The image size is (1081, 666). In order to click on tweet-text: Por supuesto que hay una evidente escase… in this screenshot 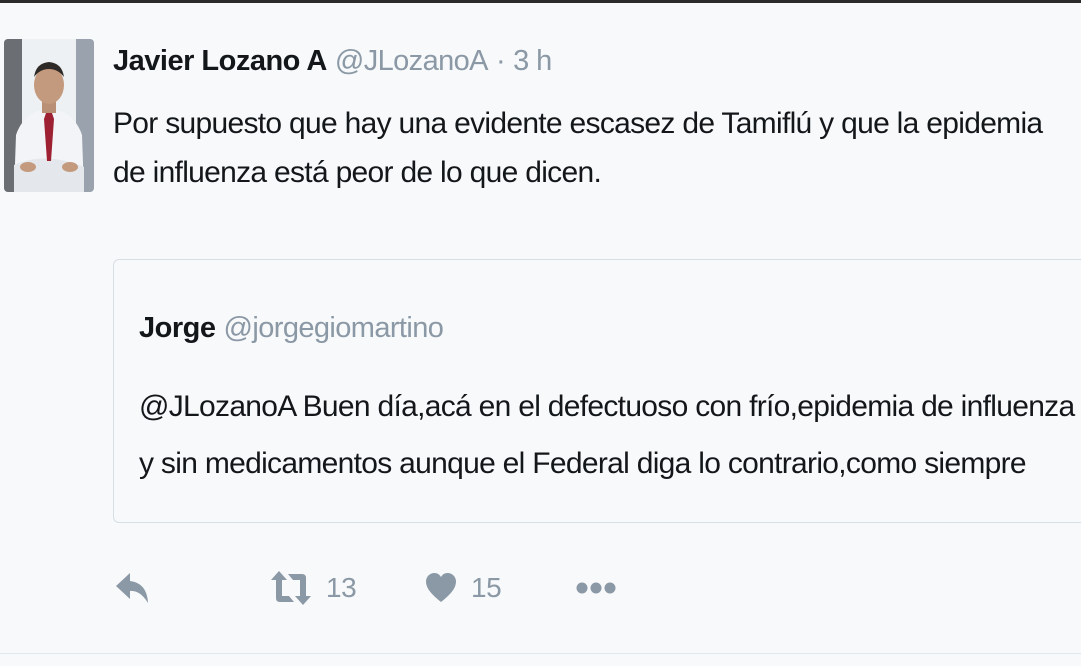, I will do `click(578, 148)`.